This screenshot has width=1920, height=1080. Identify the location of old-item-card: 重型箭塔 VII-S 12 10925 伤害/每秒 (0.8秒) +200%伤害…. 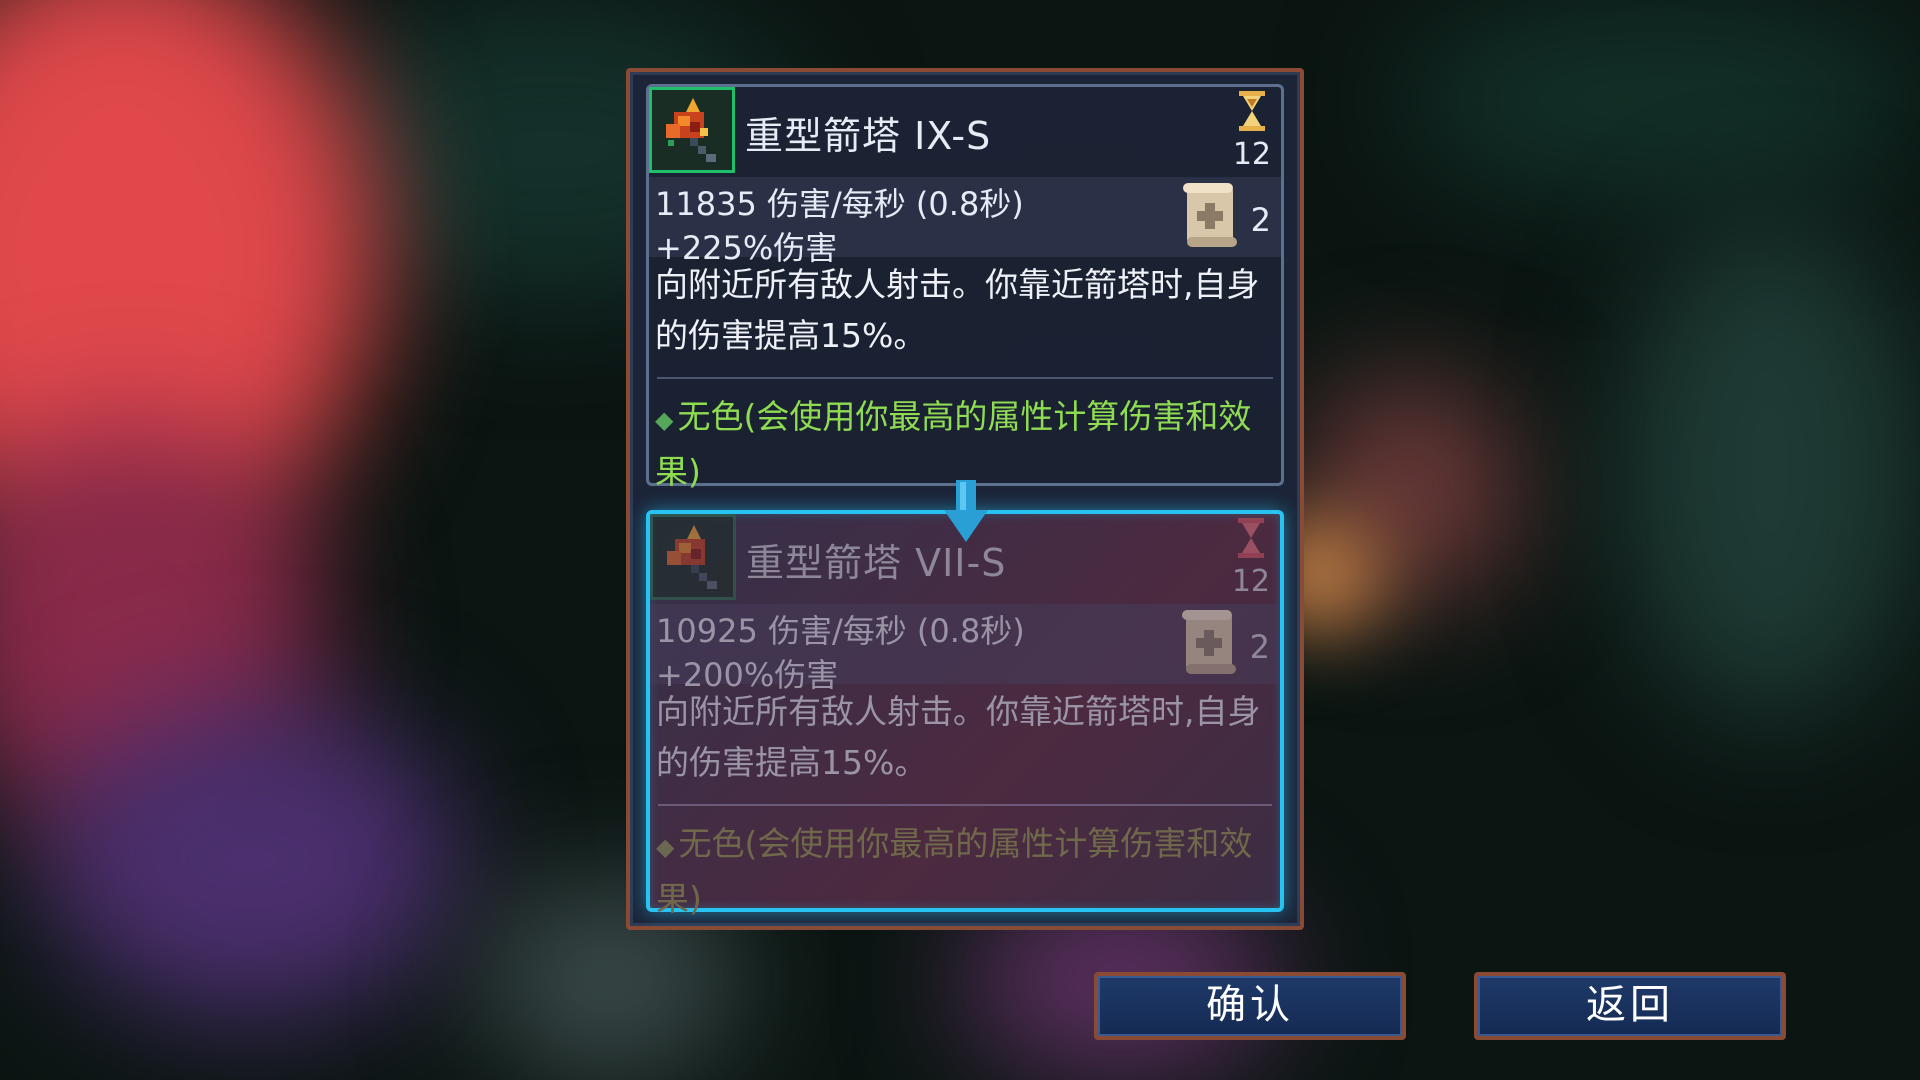
(965, 714).